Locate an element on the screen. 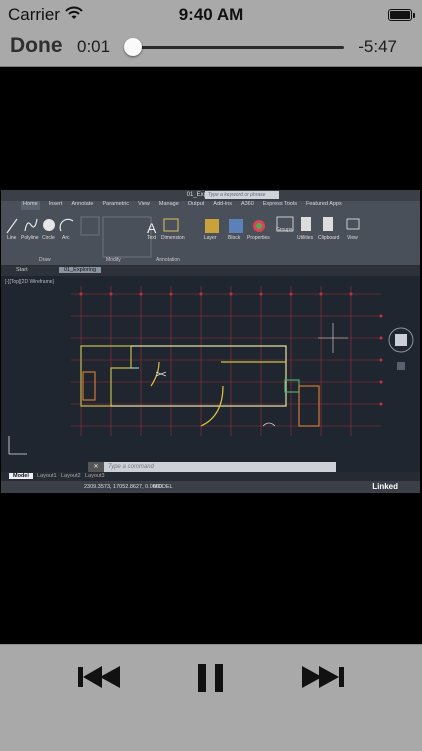  done-button: Done is located at coordinates (36, 46).